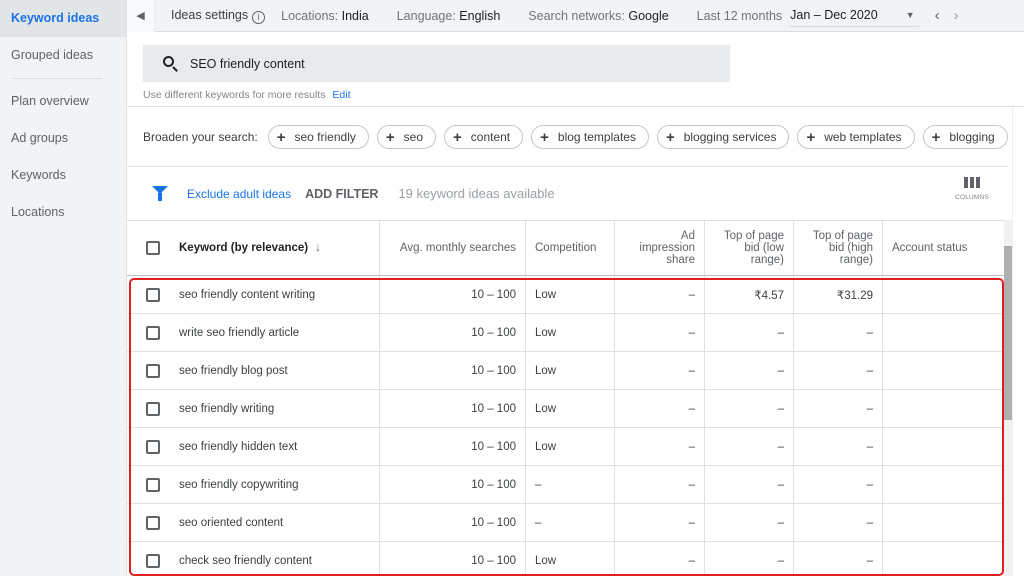  Describe the element at coordinates (63, 175) in the screenshot. I see `sidebar-item-keywords: Keywords` at that location.